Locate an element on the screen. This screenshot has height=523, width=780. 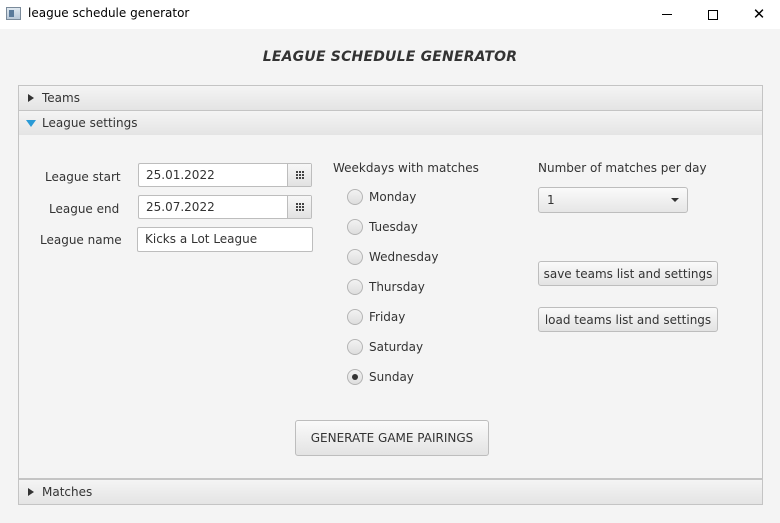
league-start-label: League start is located at coordinates (83, 177).